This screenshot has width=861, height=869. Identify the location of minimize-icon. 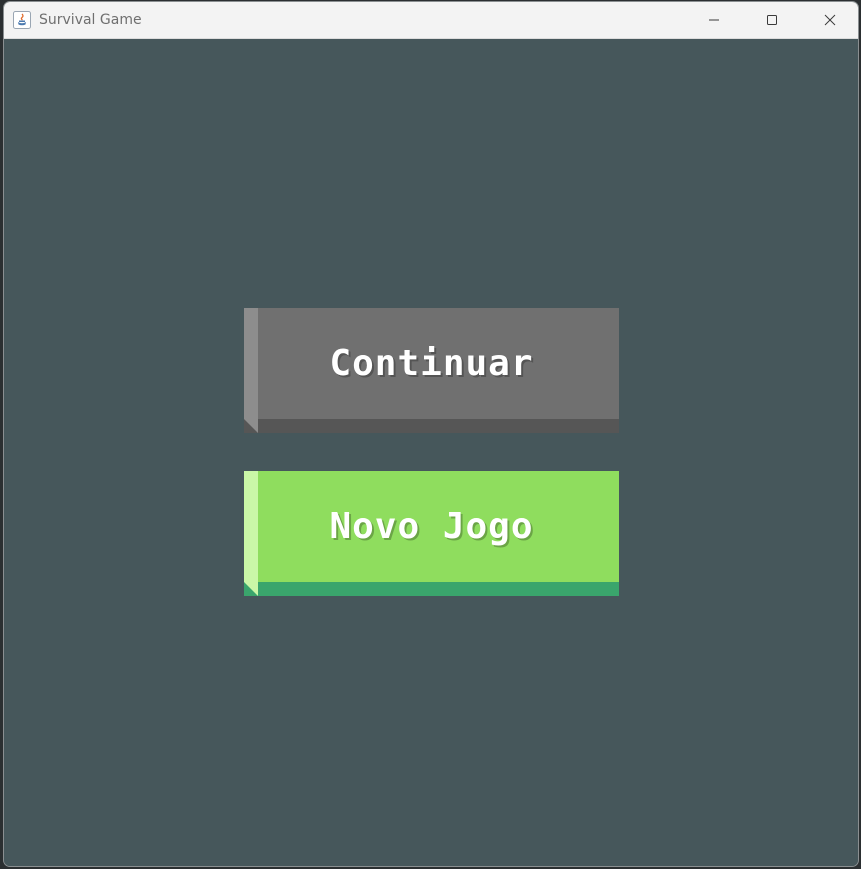
(714, 20).